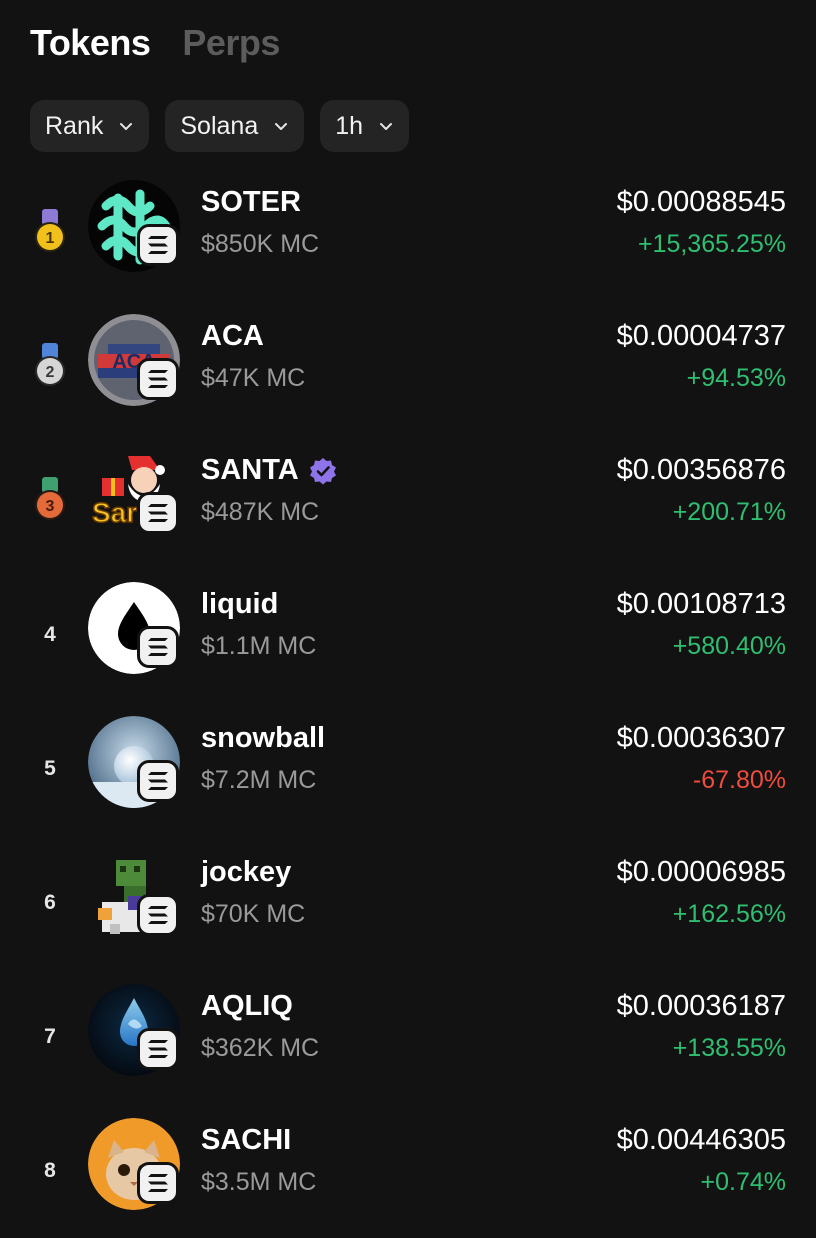 This screenshot has height=1238, width=816. I want to click on token-name: SOTER, so click(251, 202).